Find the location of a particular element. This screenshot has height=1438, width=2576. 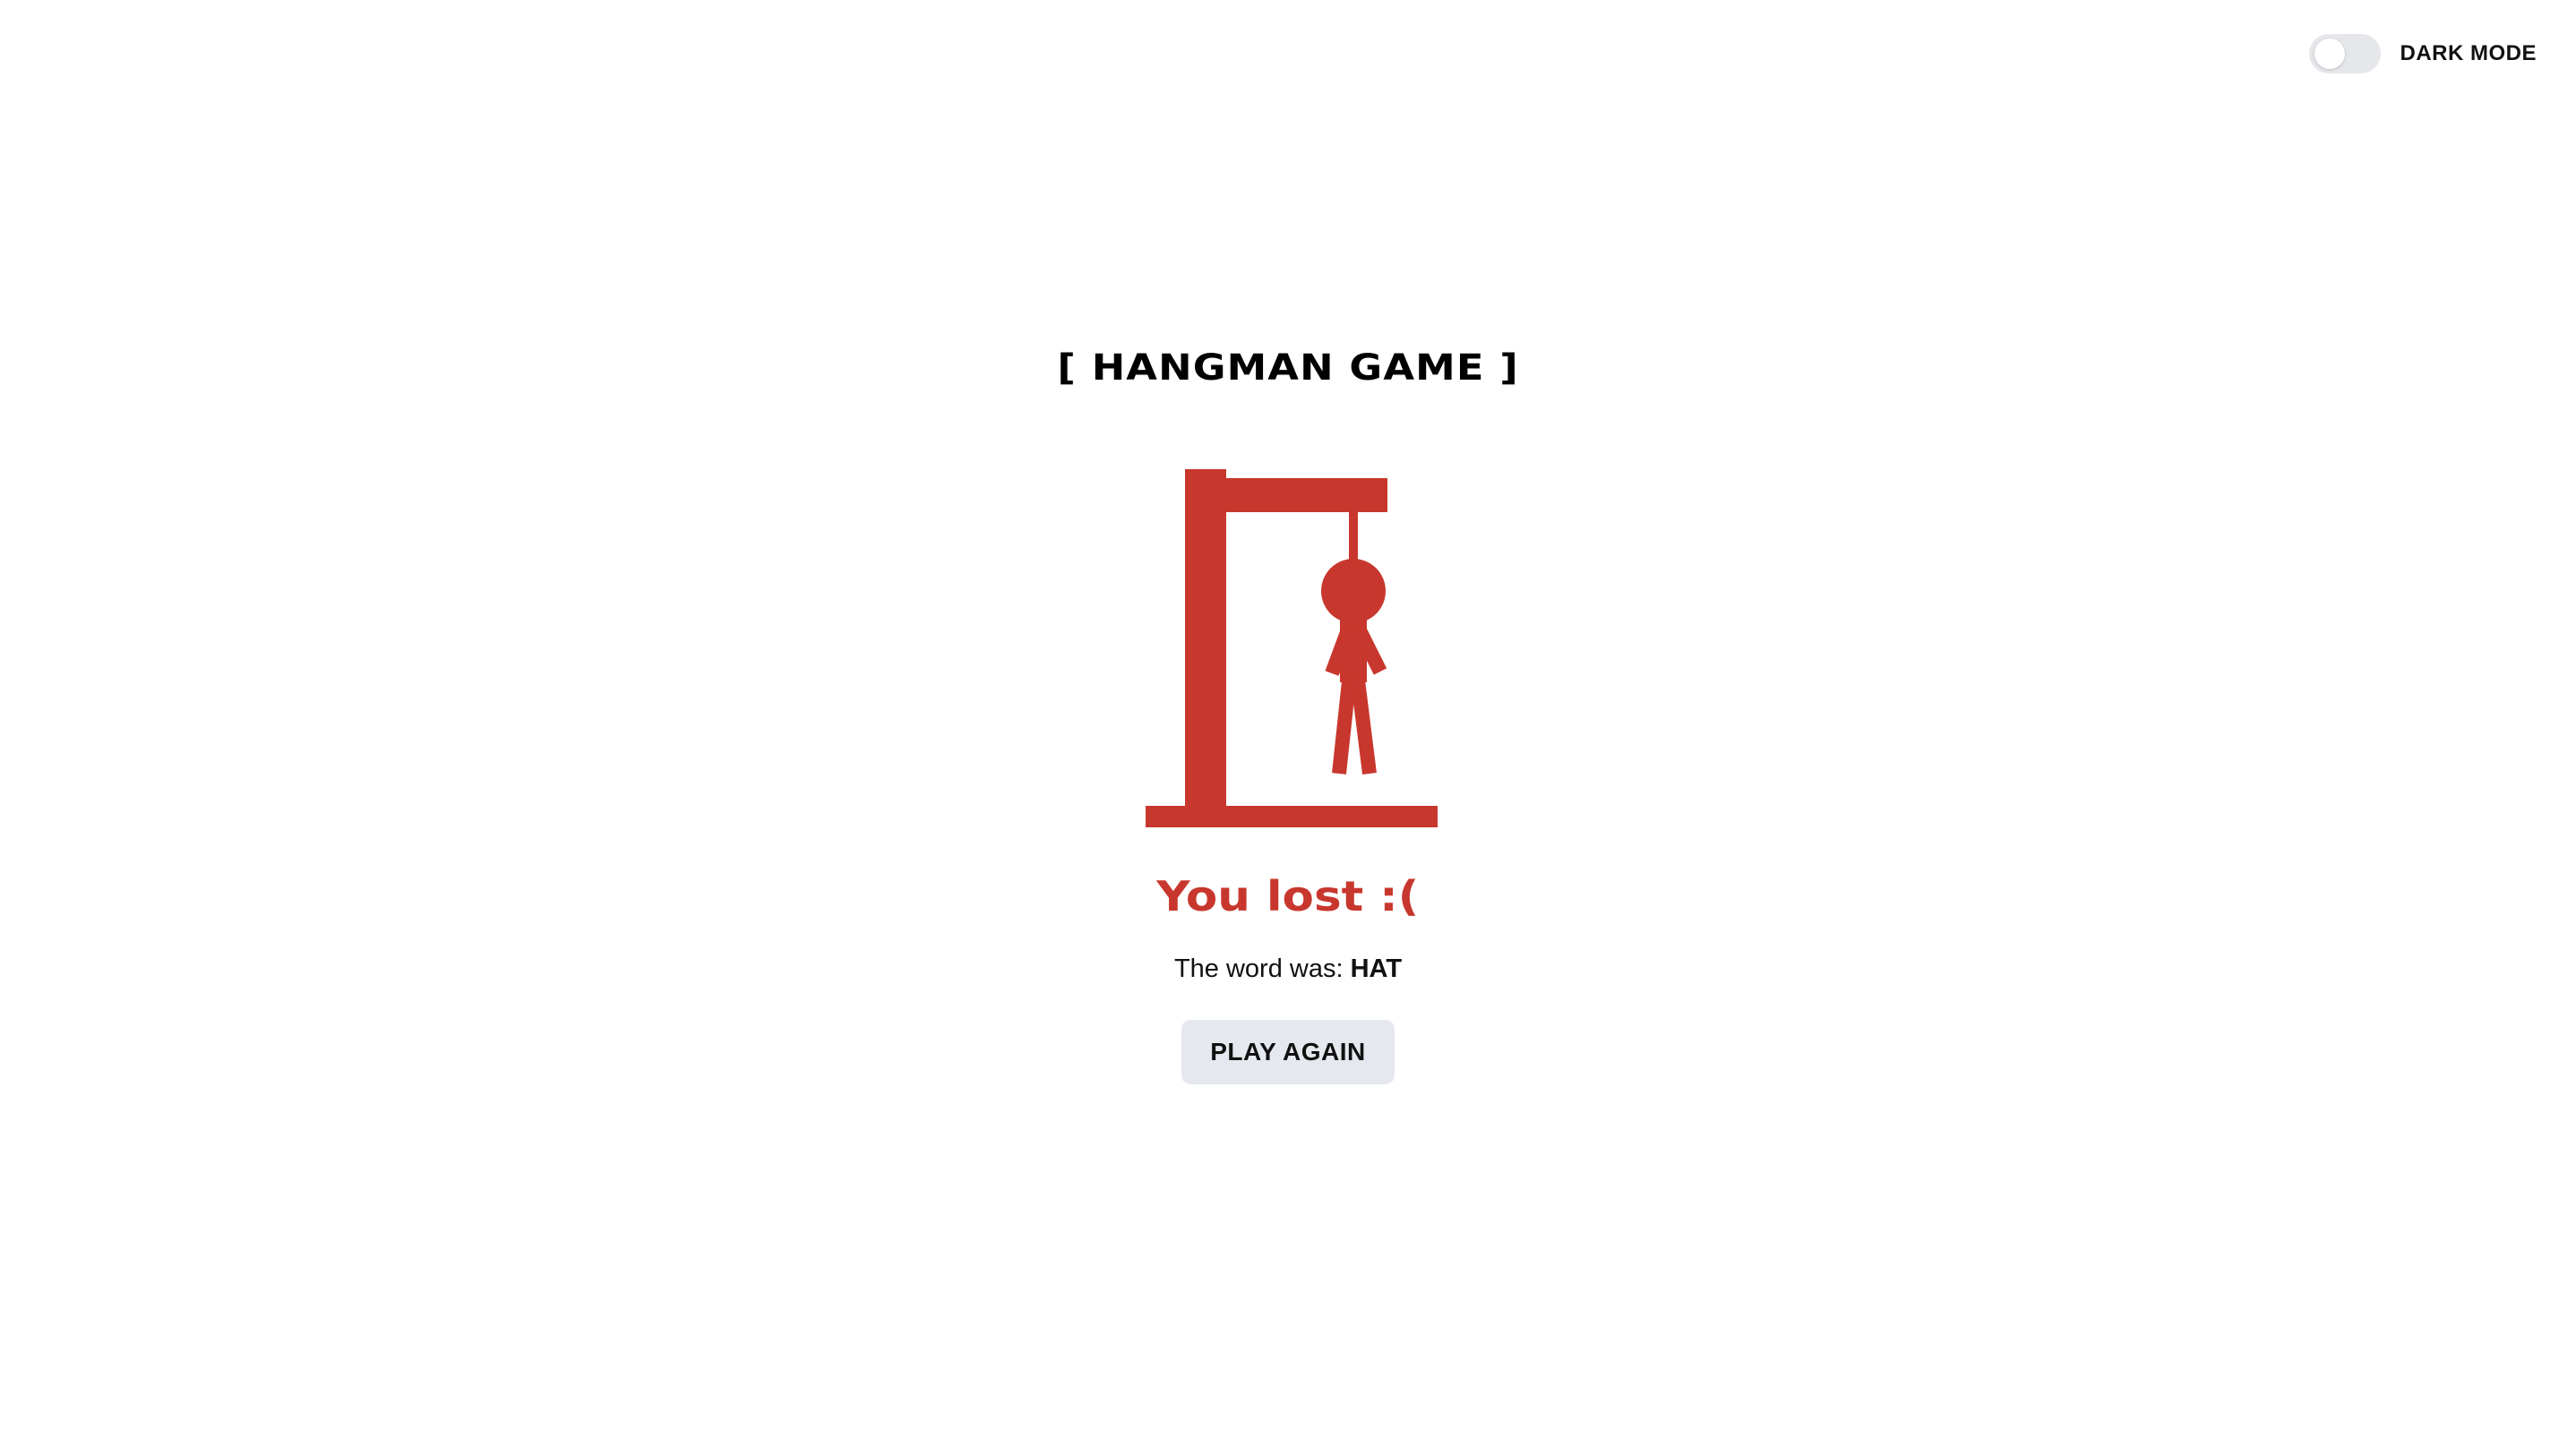

hangman-left-leg is located at coordinates (1344, 723).